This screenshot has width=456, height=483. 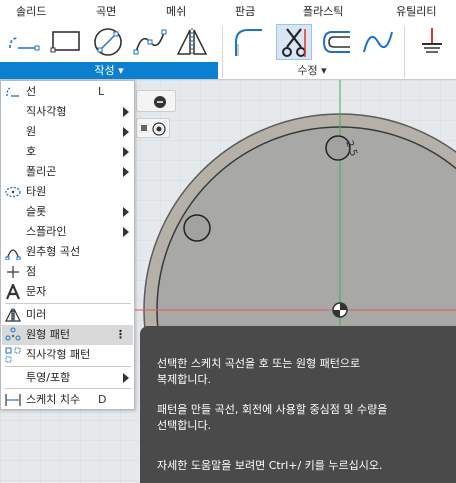 I want to click on fillet-tool-icon, so click(x=248, y=42).